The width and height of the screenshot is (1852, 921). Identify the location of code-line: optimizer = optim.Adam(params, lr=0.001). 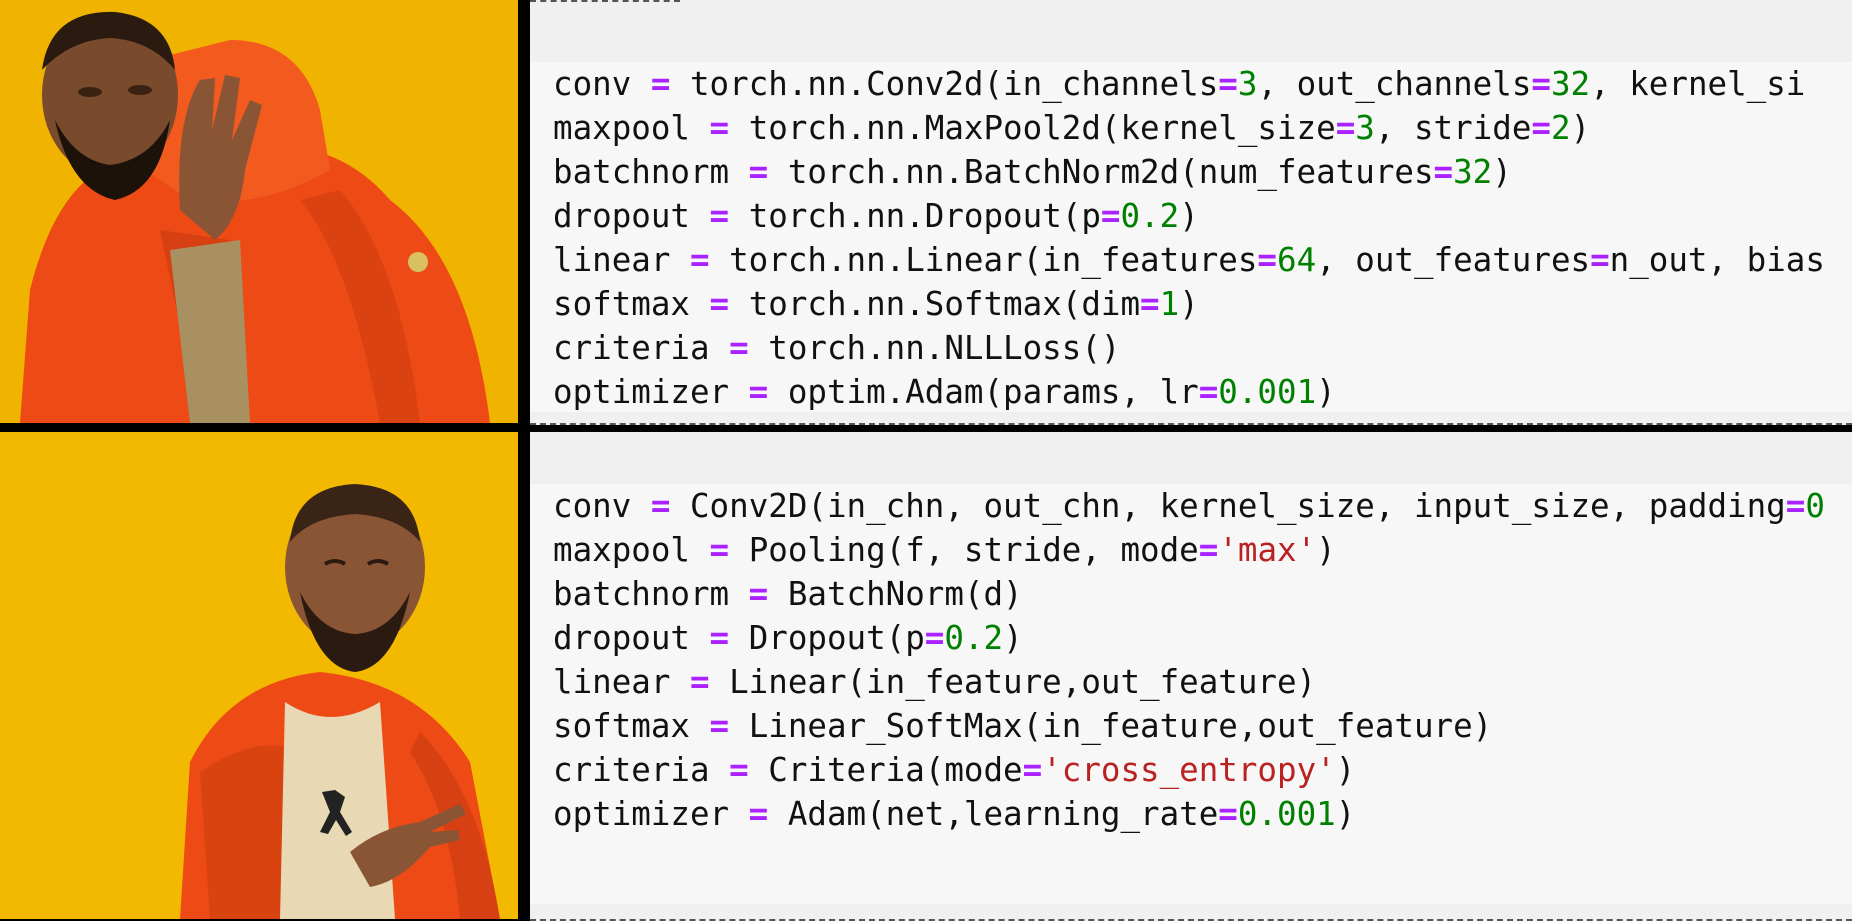
(1202, 392).